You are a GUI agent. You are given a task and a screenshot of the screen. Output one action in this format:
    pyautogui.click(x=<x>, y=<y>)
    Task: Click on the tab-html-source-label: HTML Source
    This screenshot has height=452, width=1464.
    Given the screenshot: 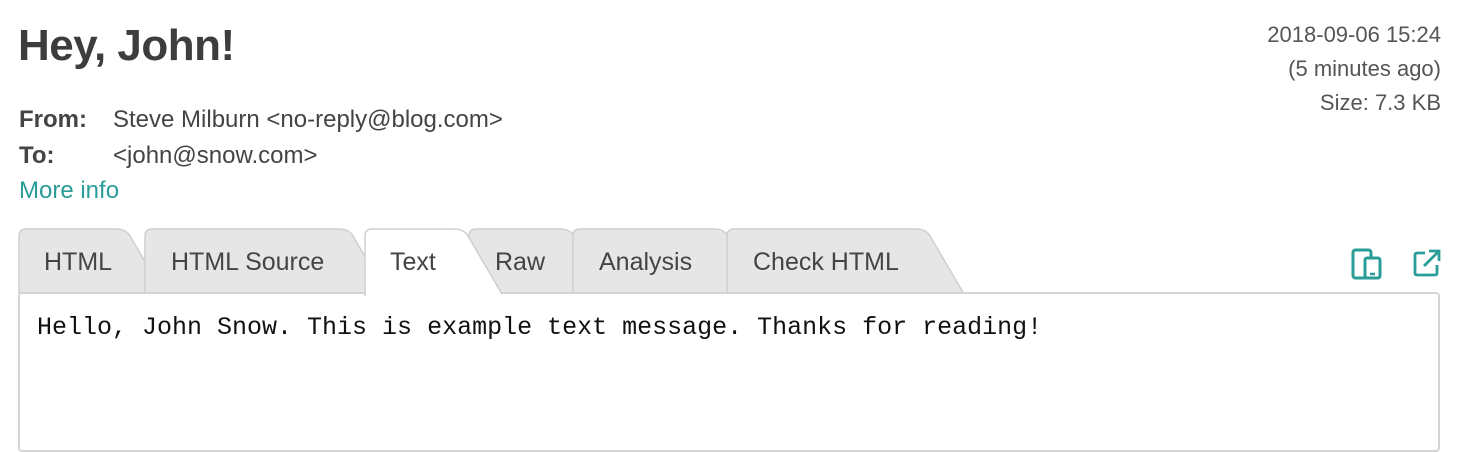 What is the action you would take?
    pyautogui.click(x=248, y=262)
    